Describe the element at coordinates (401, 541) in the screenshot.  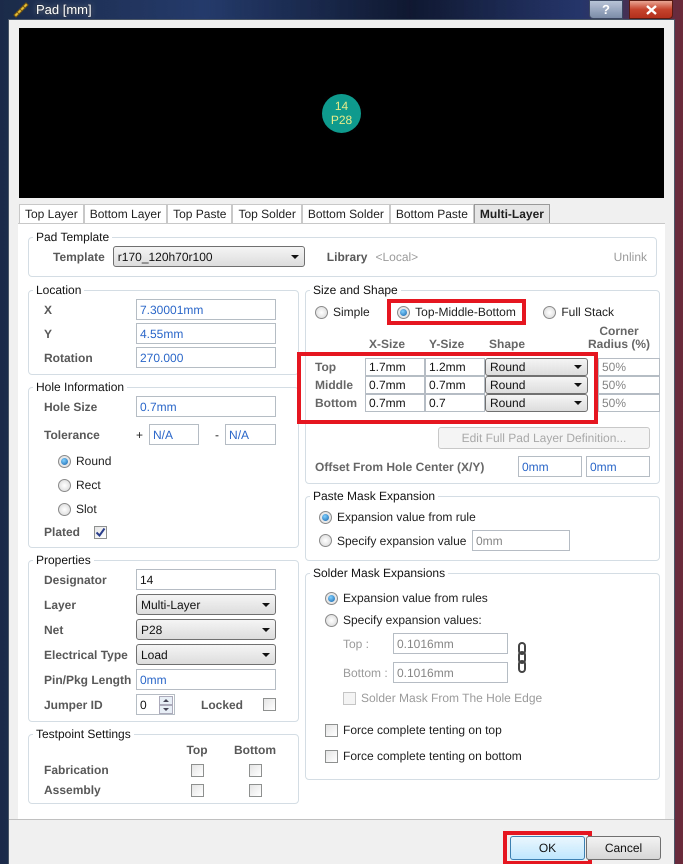
I see `option-label: Specify expansion value` at that location.